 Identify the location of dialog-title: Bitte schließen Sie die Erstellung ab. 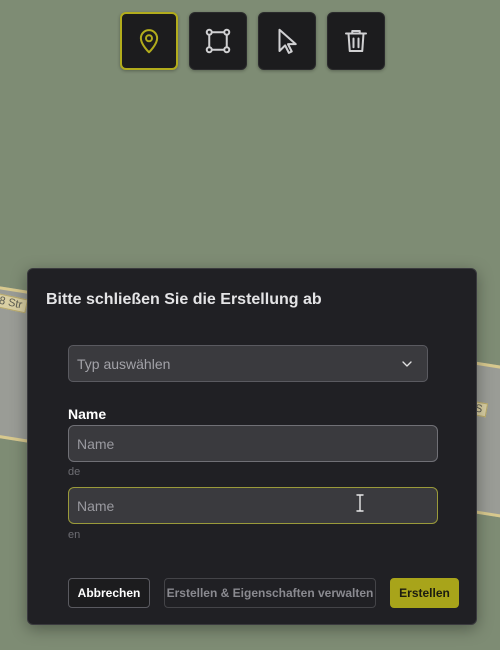
(184, 299).